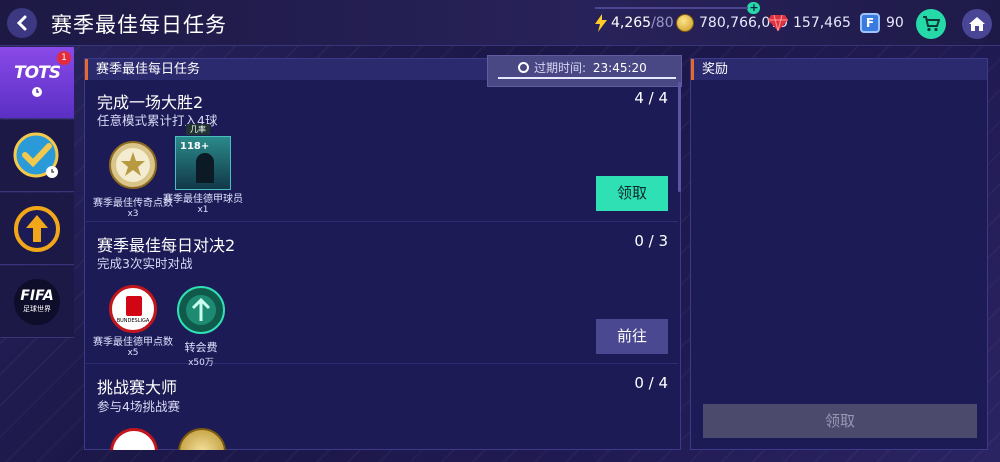 The height and width of the screenshot is (462, 1000). I want to click on fifa-points-icon: F, so click(870, 23).